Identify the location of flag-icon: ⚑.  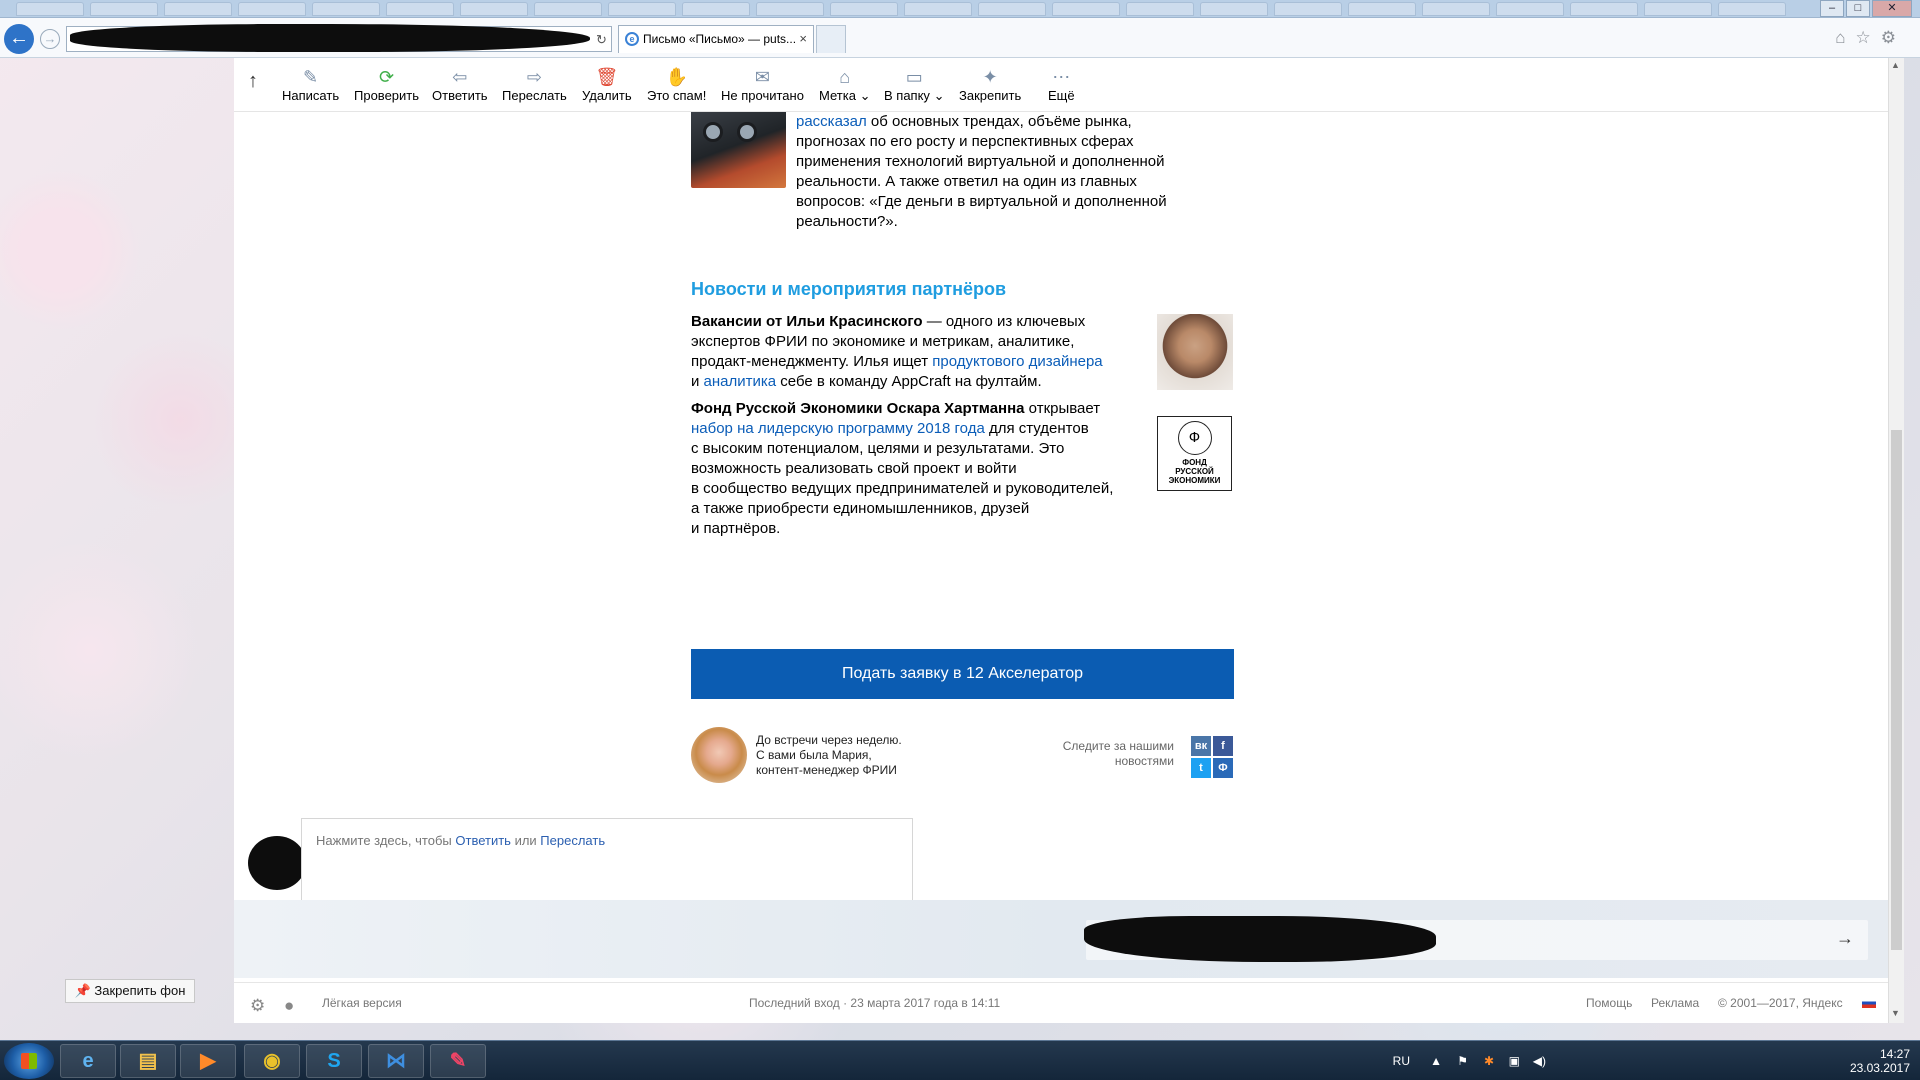
(1462, 1061).